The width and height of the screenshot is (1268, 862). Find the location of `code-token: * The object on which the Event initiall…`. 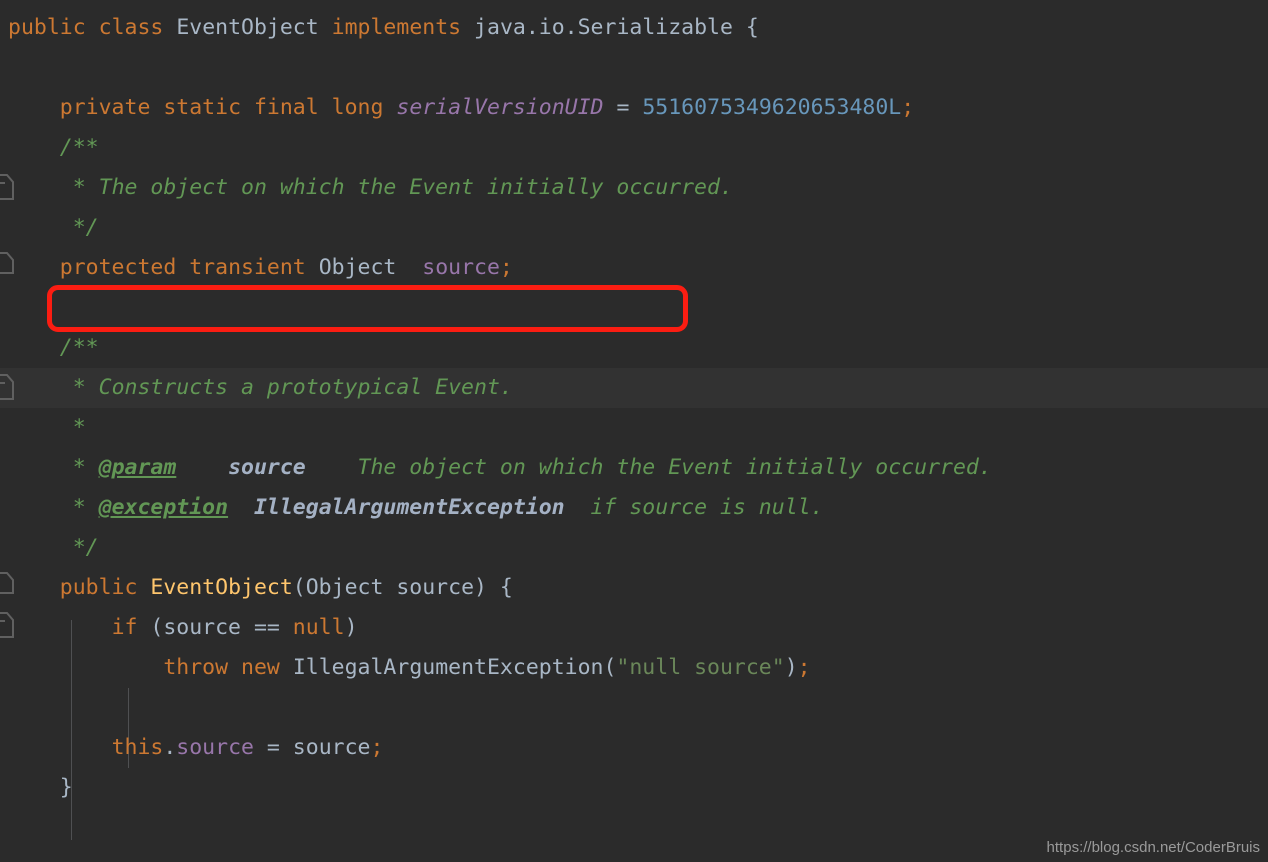

code-token: * The object on which the Event initiall… is located at coordinates (402, 187).